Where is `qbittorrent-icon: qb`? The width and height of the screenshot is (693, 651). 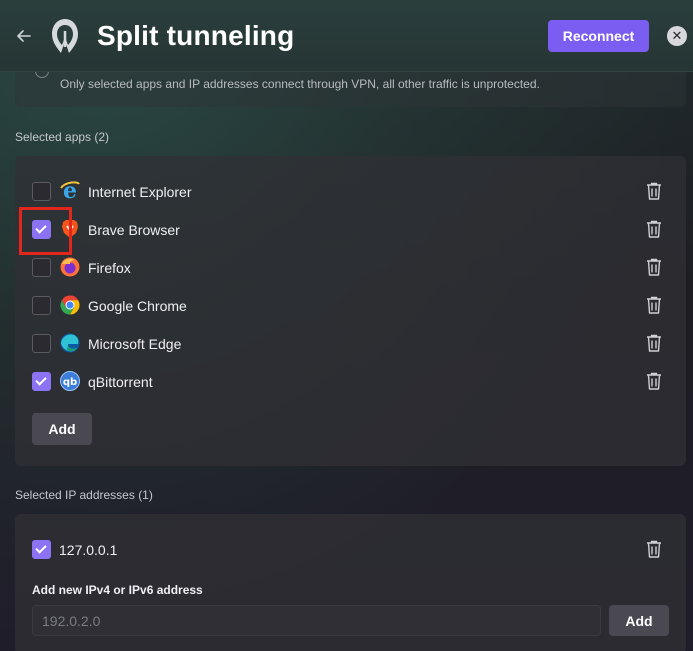 qbittorrent-icon: qb is located at coordinates (70, 381).